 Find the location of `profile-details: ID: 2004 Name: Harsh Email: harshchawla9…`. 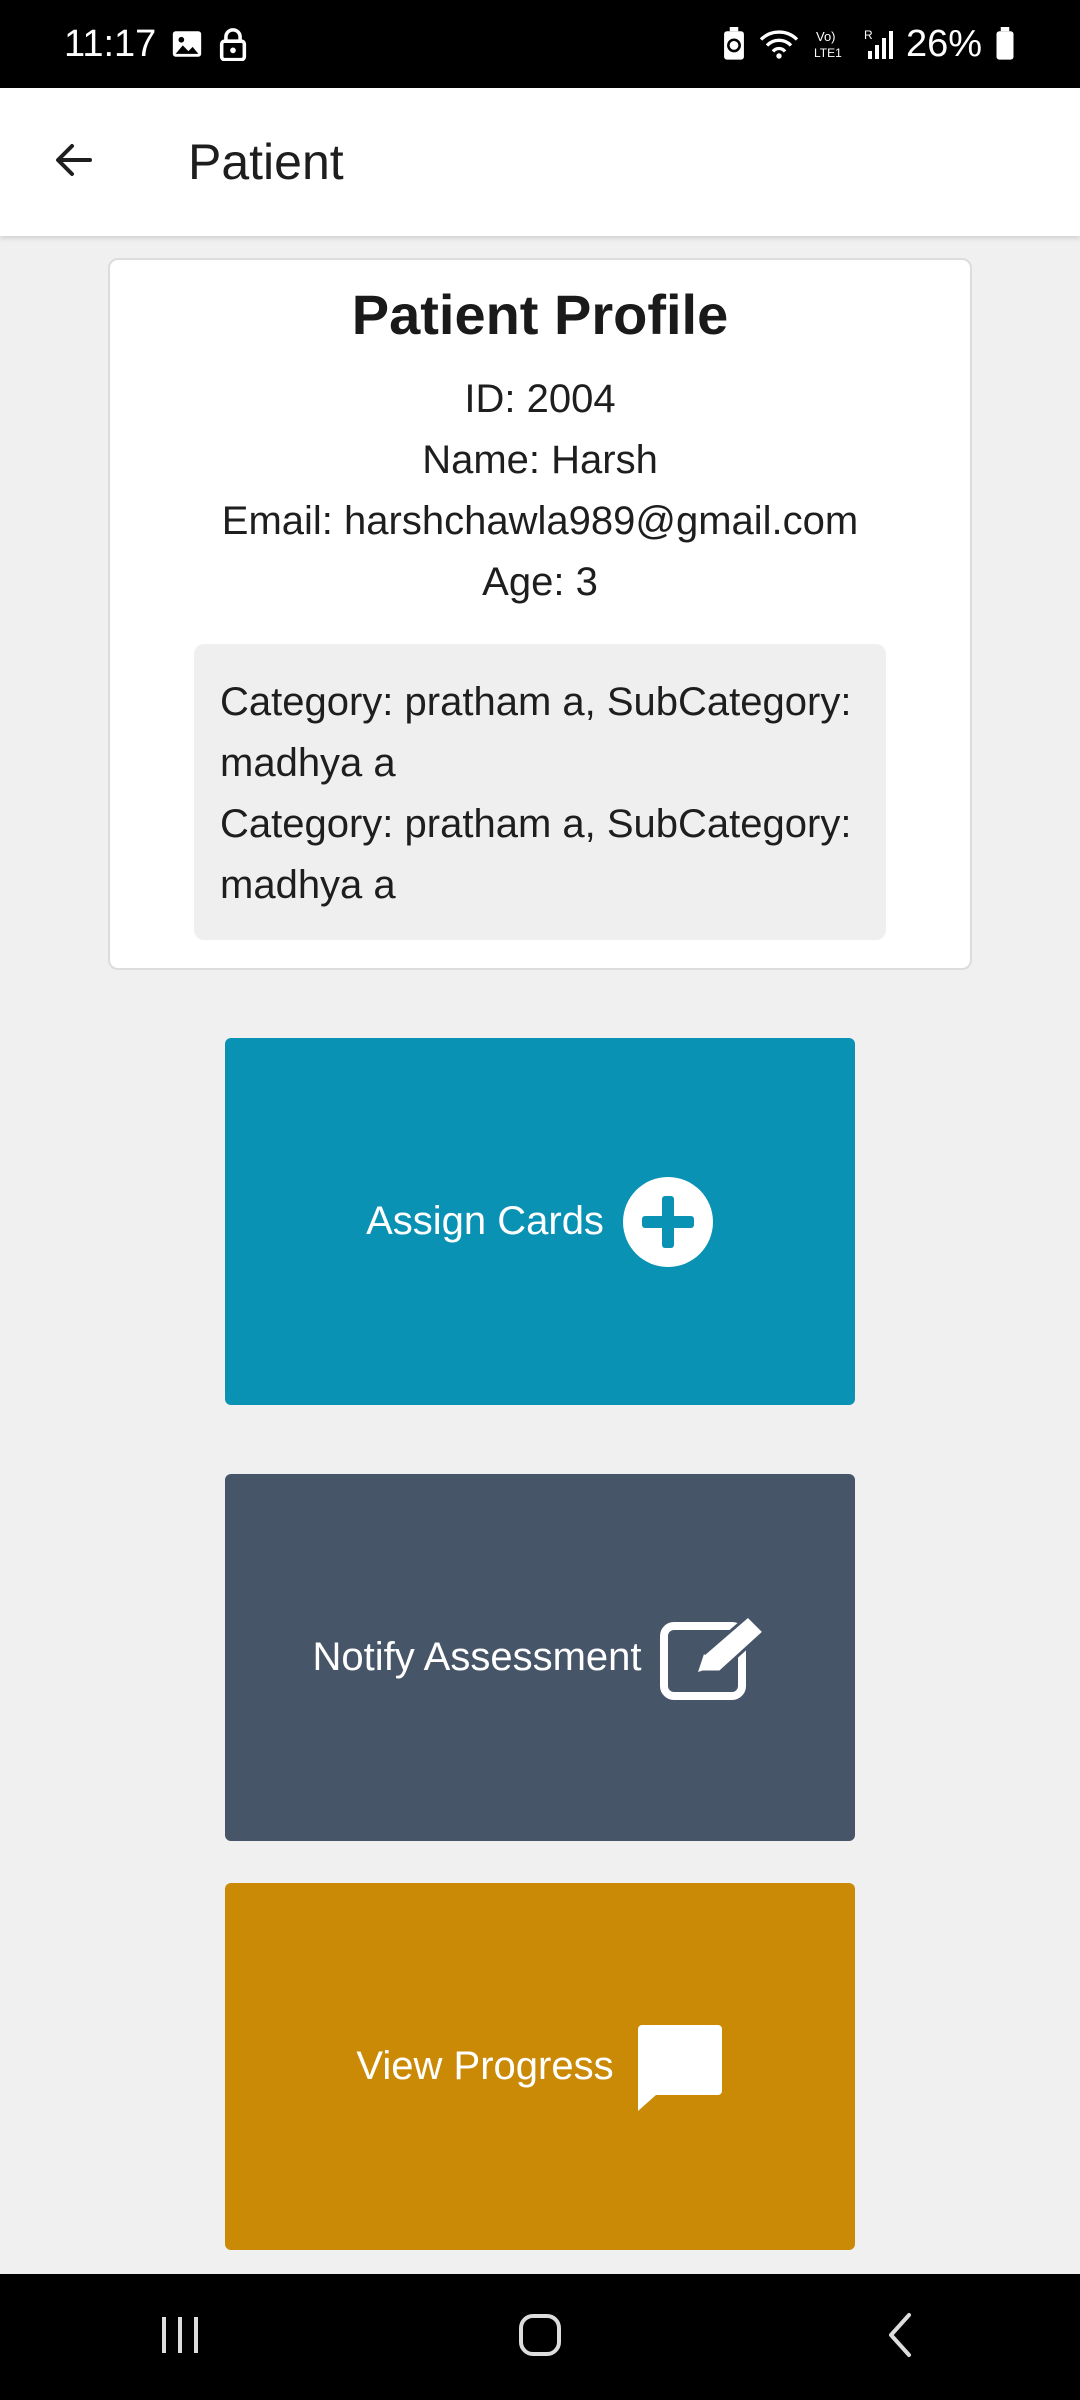

profile-details: ID: 2004 Name: Harsh Email: harshchawla9… is located at coordinates (540, 491).